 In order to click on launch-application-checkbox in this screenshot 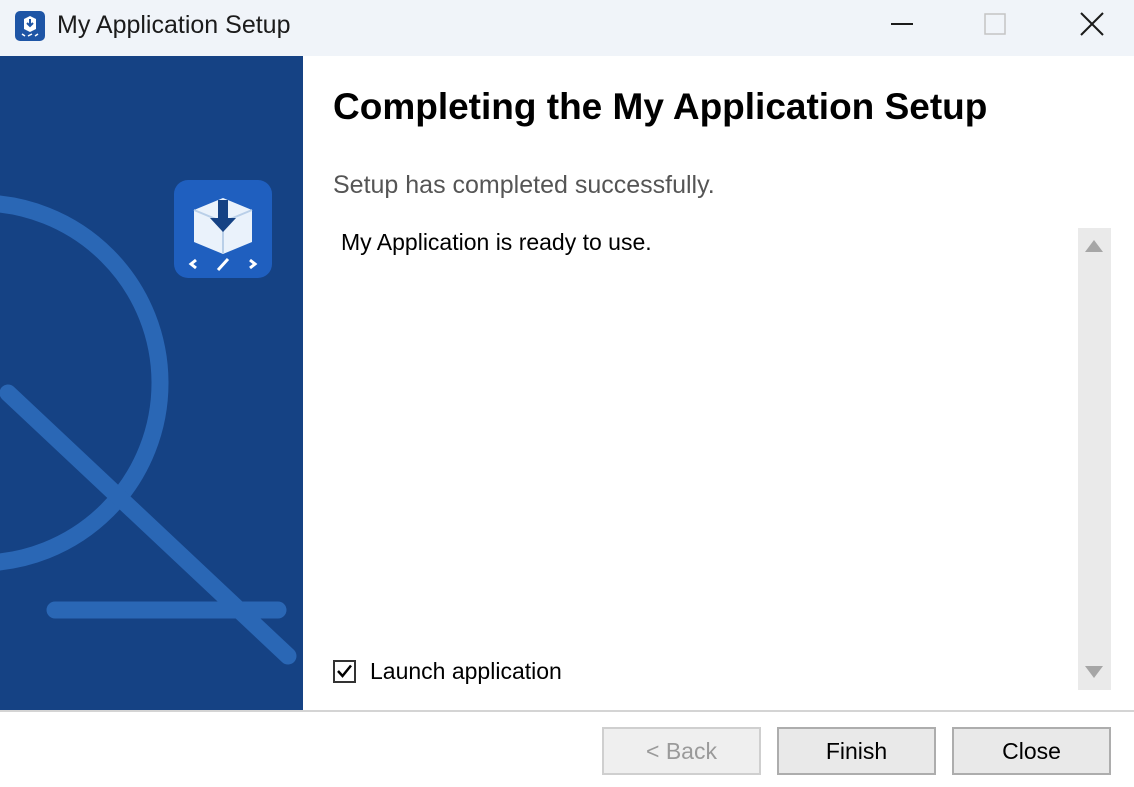, I will do `click(344, 671)`.